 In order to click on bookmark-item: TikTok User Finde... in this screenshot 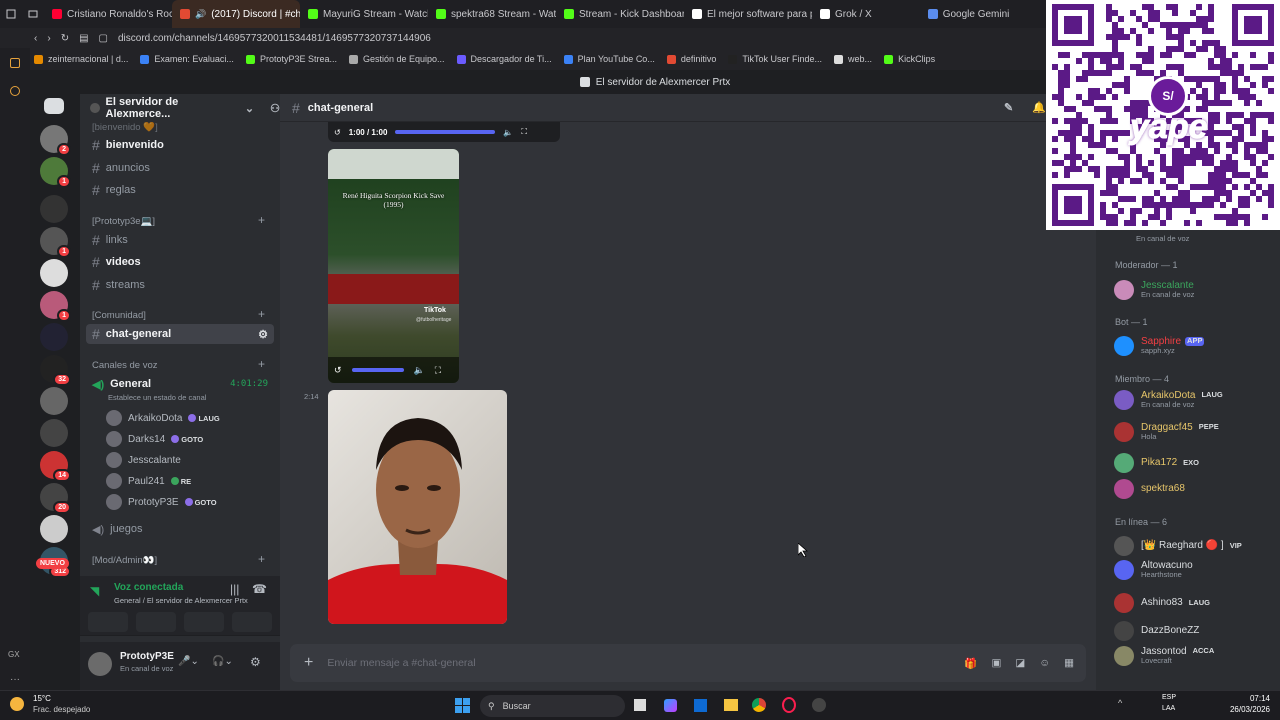, I will do `click(775, 59)`.